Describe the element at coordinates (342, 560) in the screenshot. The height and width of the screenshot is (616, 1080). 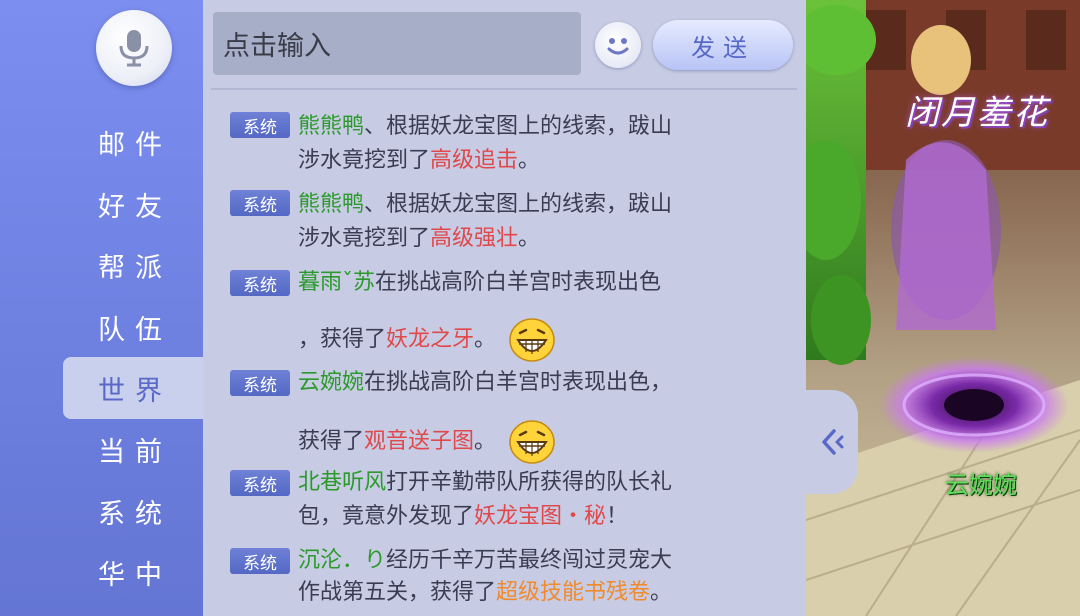
I see `player-name: 沉沦．り` at that location.